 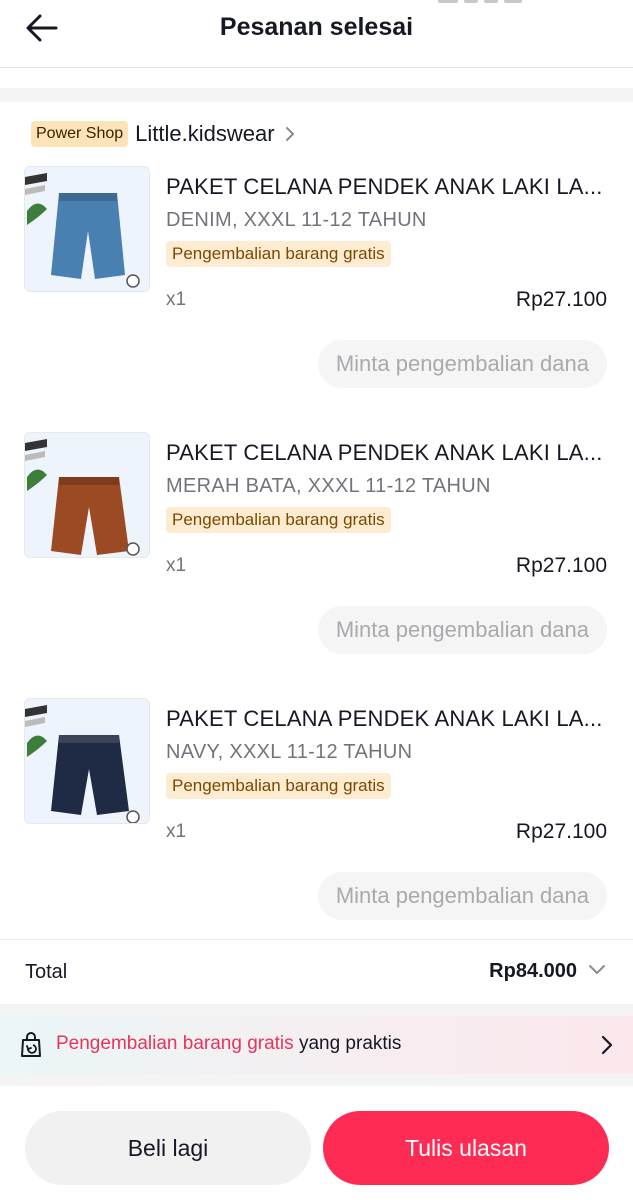 What do you see at coordinates (316, 1143) in the screenshot?
I see `bottom-action-bar: Beli lagi Tulis ulasan` at bounding box center [316, 1143].